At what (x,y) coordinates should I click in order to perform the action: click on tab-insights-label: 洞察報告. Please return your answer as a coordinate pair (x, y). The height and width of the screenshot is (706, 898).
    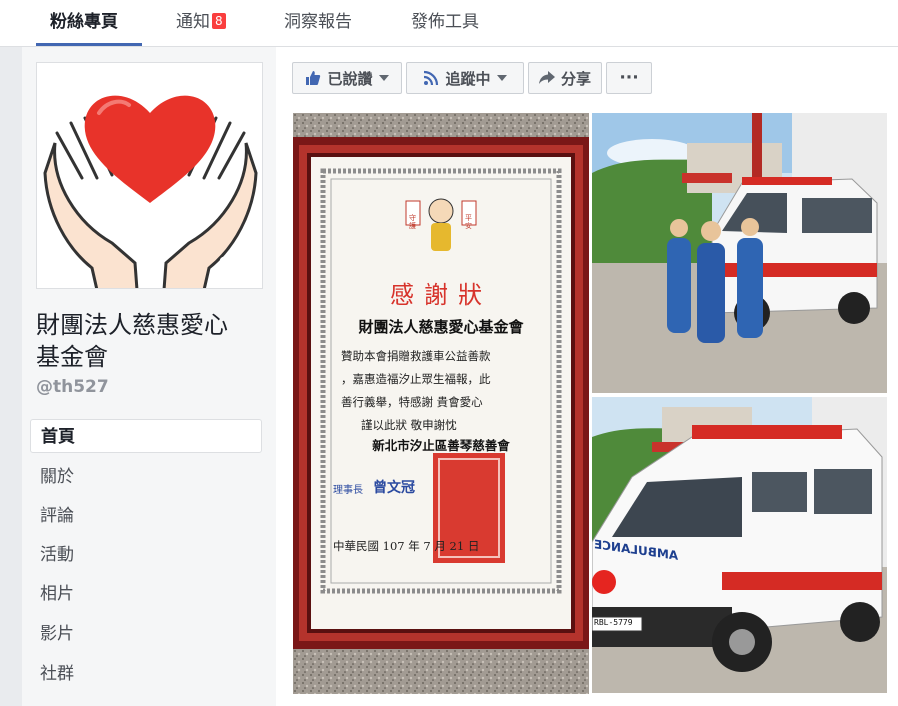
    Looking at the image, I should click on (318, 22).